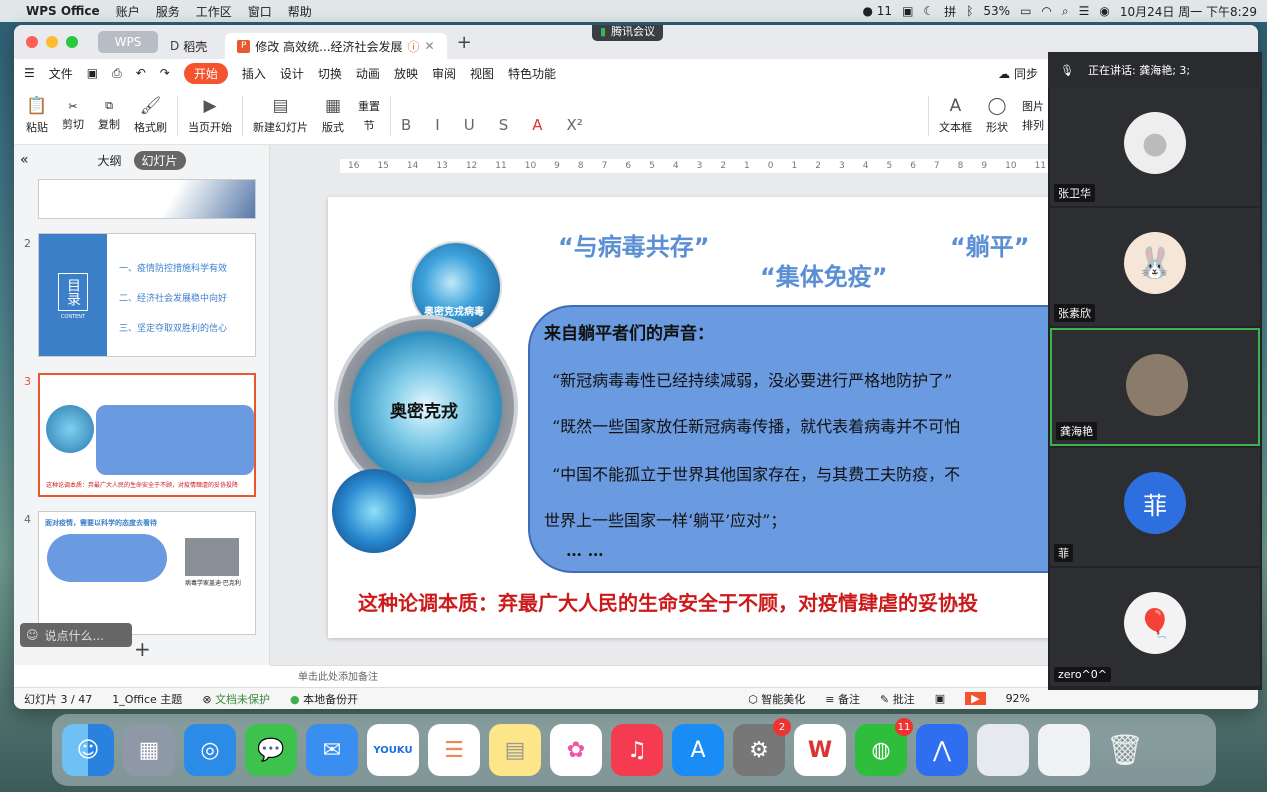  Describe the element at coordinates (393, 750) in the screenshot. I see `youku-icon: YOUKU` at that location.